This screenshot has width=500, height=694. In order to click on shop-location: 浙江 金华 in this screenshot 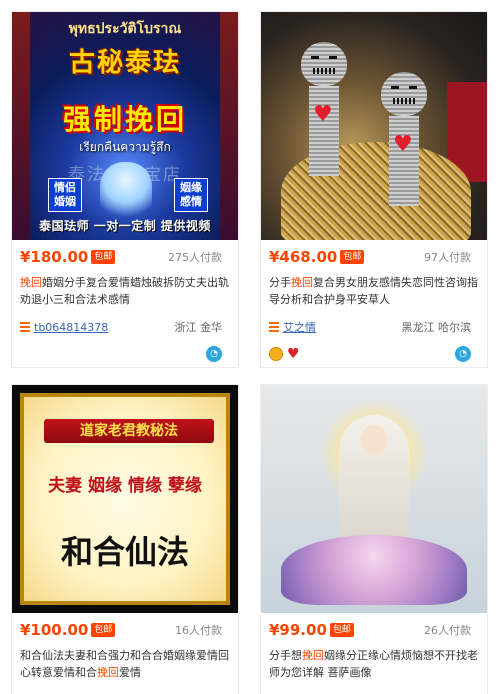, I will do `click(198, 327)`.